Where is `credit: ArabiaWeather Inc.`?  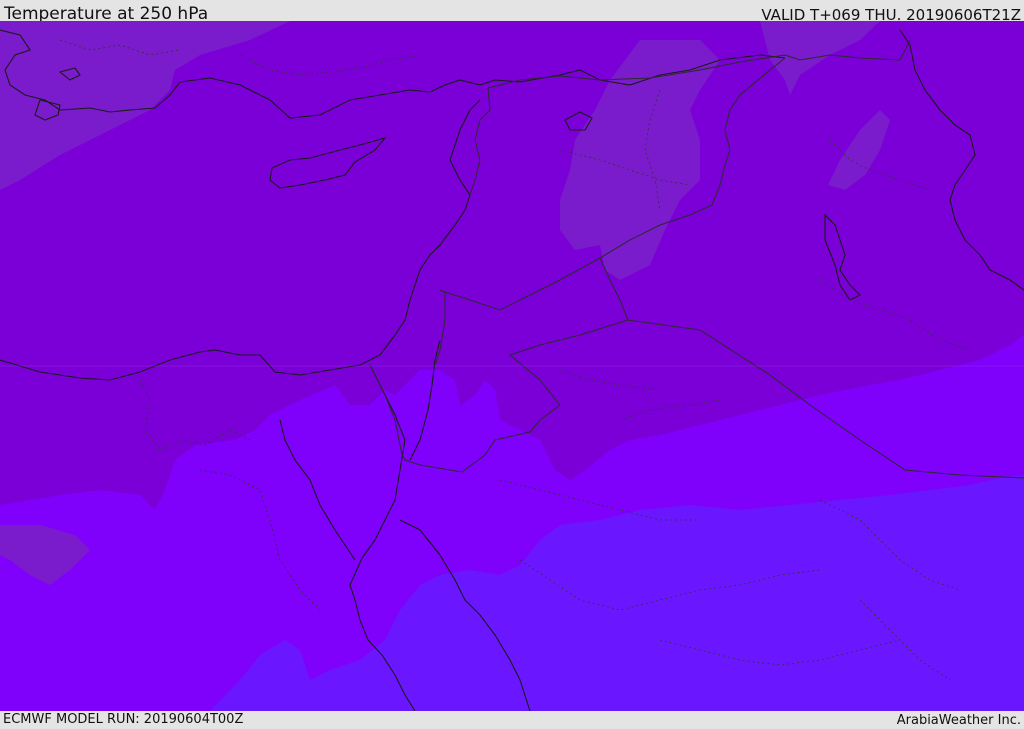 credit: ArabiaWeather Inc. is located at coordinates (958, 720).